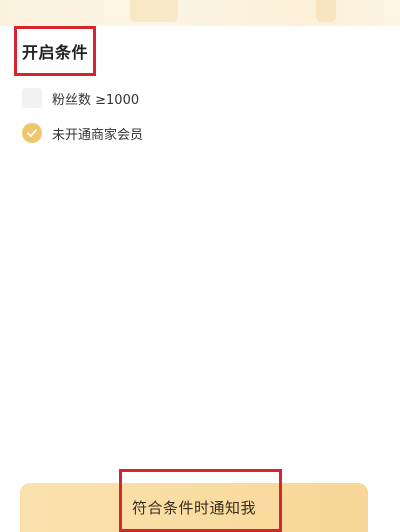 Image resolution: width=400 pixels, height=532 pixels. What do you see at coordinates (200, 13) in the screenshot?
I see `top-banner-strip` at bounding box center [200, 13].